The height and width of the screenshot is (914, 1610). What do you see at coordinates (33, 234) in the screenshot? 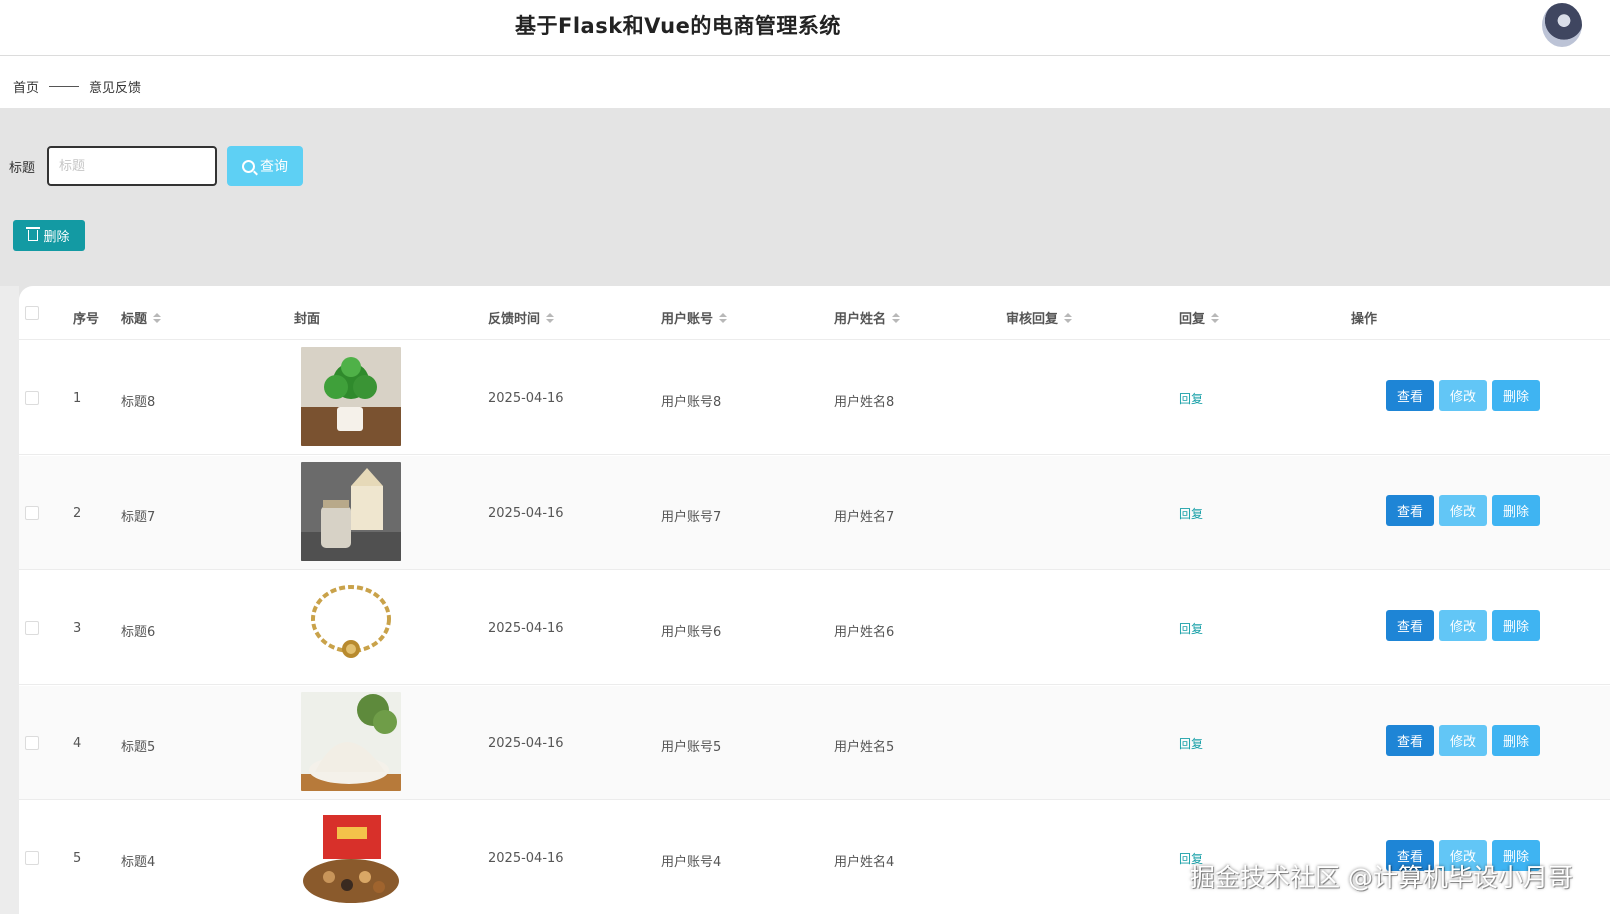
I see `trash-icon` at bounding box center [33, 234].